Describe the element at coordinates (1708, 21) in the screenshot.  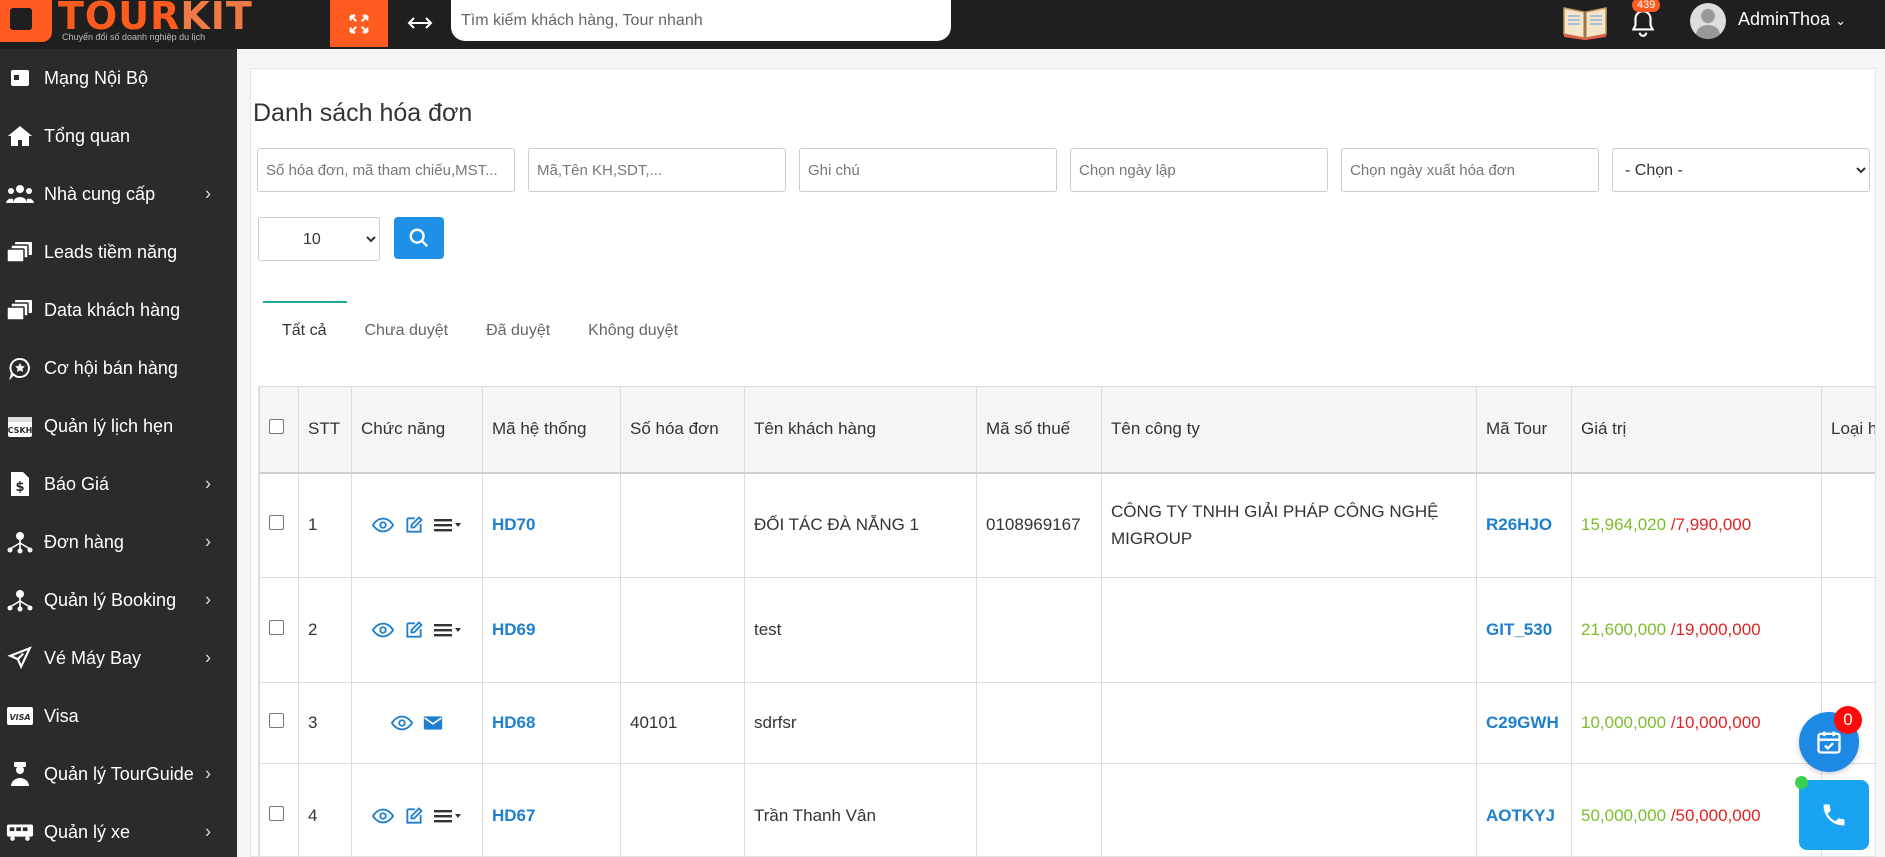
I see `avatar` at that location.